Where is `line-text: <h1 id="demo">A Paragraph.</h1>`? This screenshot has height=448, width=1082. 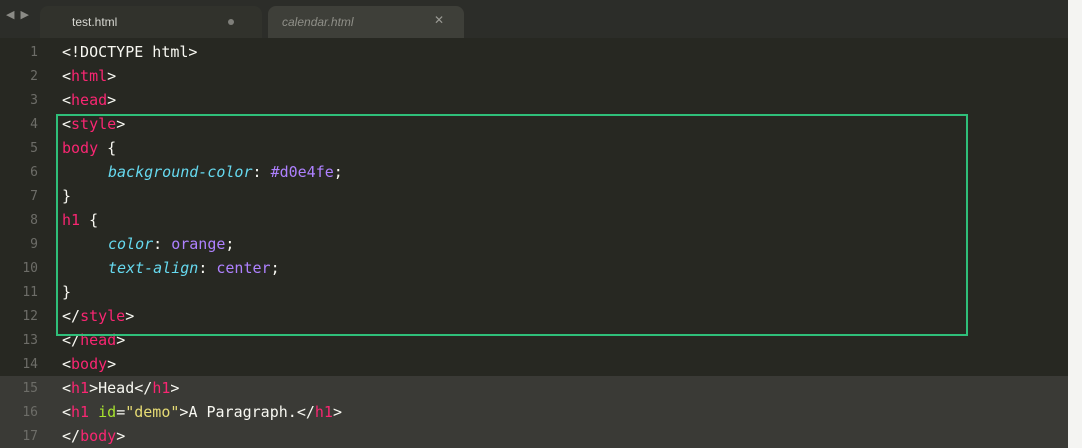
line-text: <h1 id="demo">A Paragraph.</h1> is located at coordinates (202, 412).